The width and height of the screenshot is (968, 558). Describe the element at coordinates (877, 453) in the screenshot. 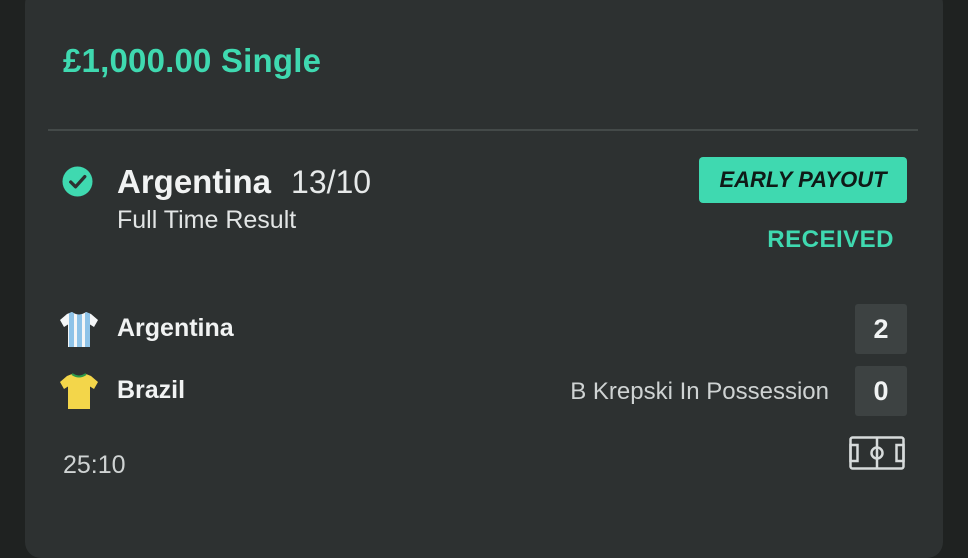

I see `pitch-icon` at that location.